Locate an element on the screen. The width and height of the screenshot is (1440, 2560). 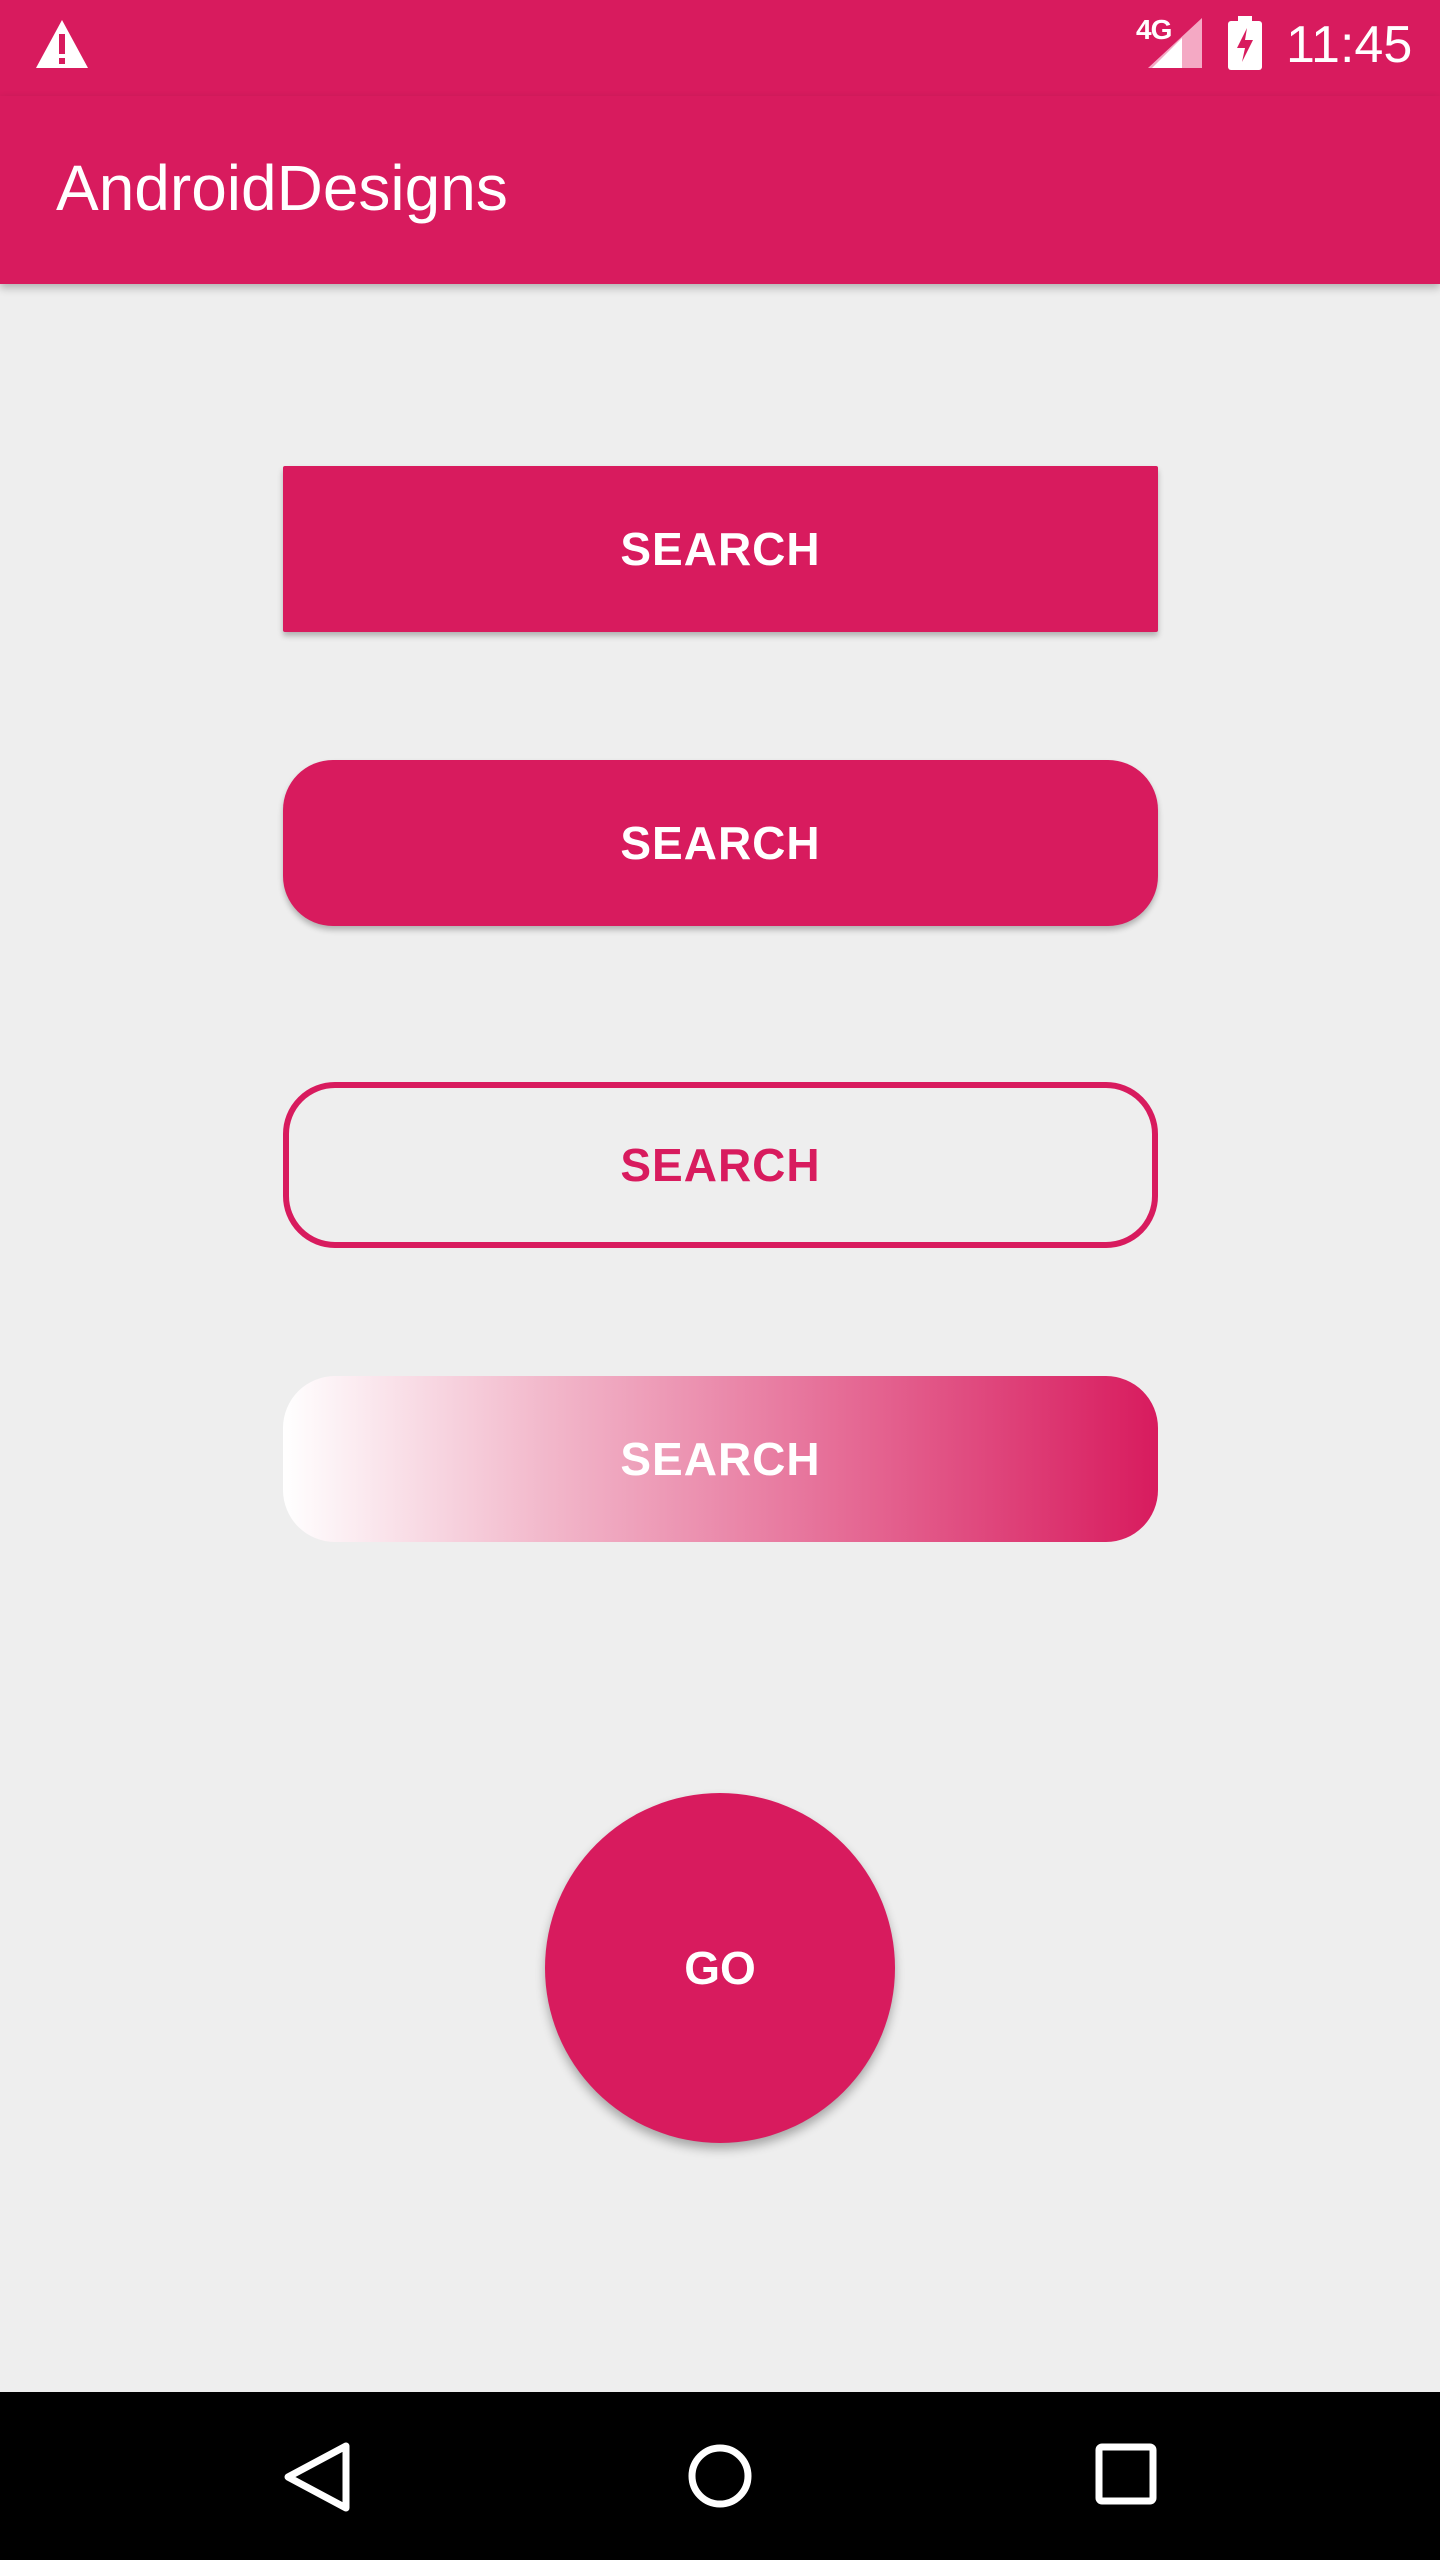
search-button-rectangular: SEARCH is located at coordinates (720, 549).